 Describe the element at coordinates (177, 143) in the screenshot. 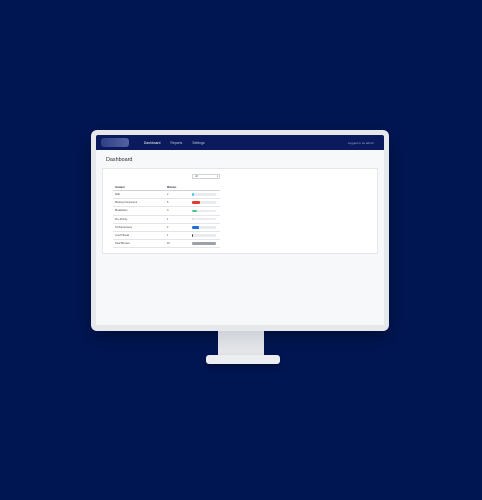

I see `nav-link-reports: Reports` at that location.